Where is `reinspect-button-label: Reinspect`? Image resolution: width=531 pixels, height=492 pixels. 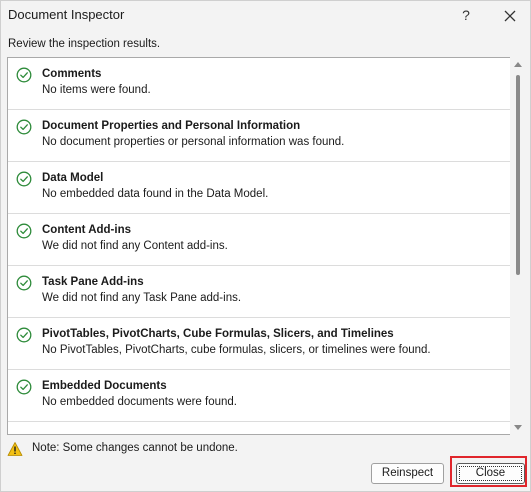 reinspect-button-label: Reinspect is located at coordinates (407, 473).